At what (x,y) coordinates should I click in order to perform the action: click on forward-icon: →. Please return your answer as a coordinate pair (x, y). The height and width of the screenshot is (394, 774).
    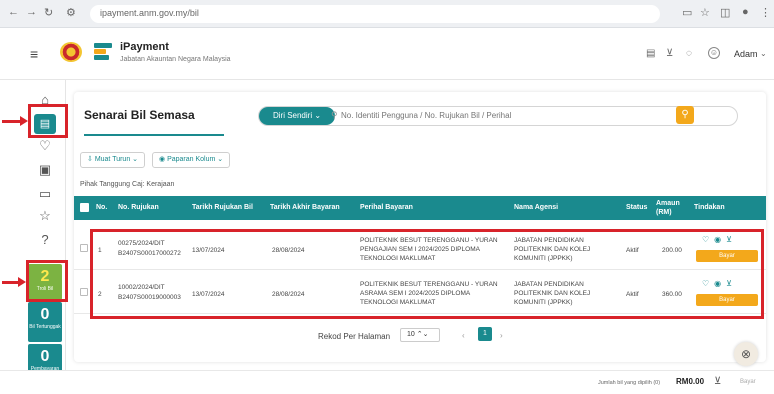
    Looking at the image, I should click on (31, 12).